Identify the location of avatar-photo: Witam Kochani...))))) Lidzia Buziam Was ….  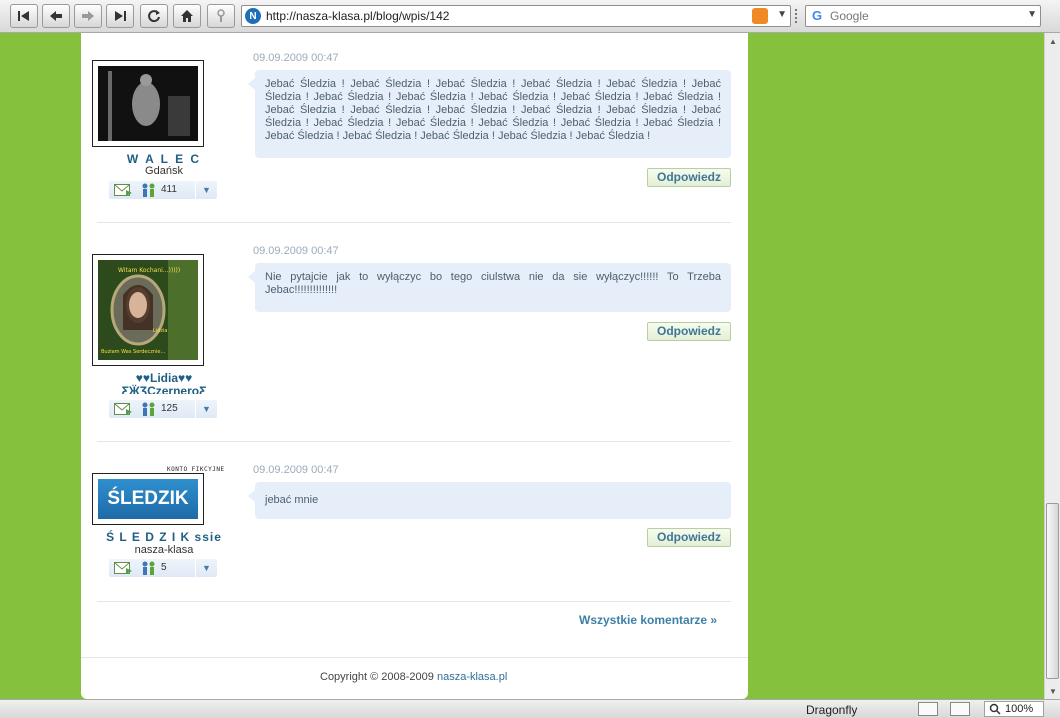
(148, 310).